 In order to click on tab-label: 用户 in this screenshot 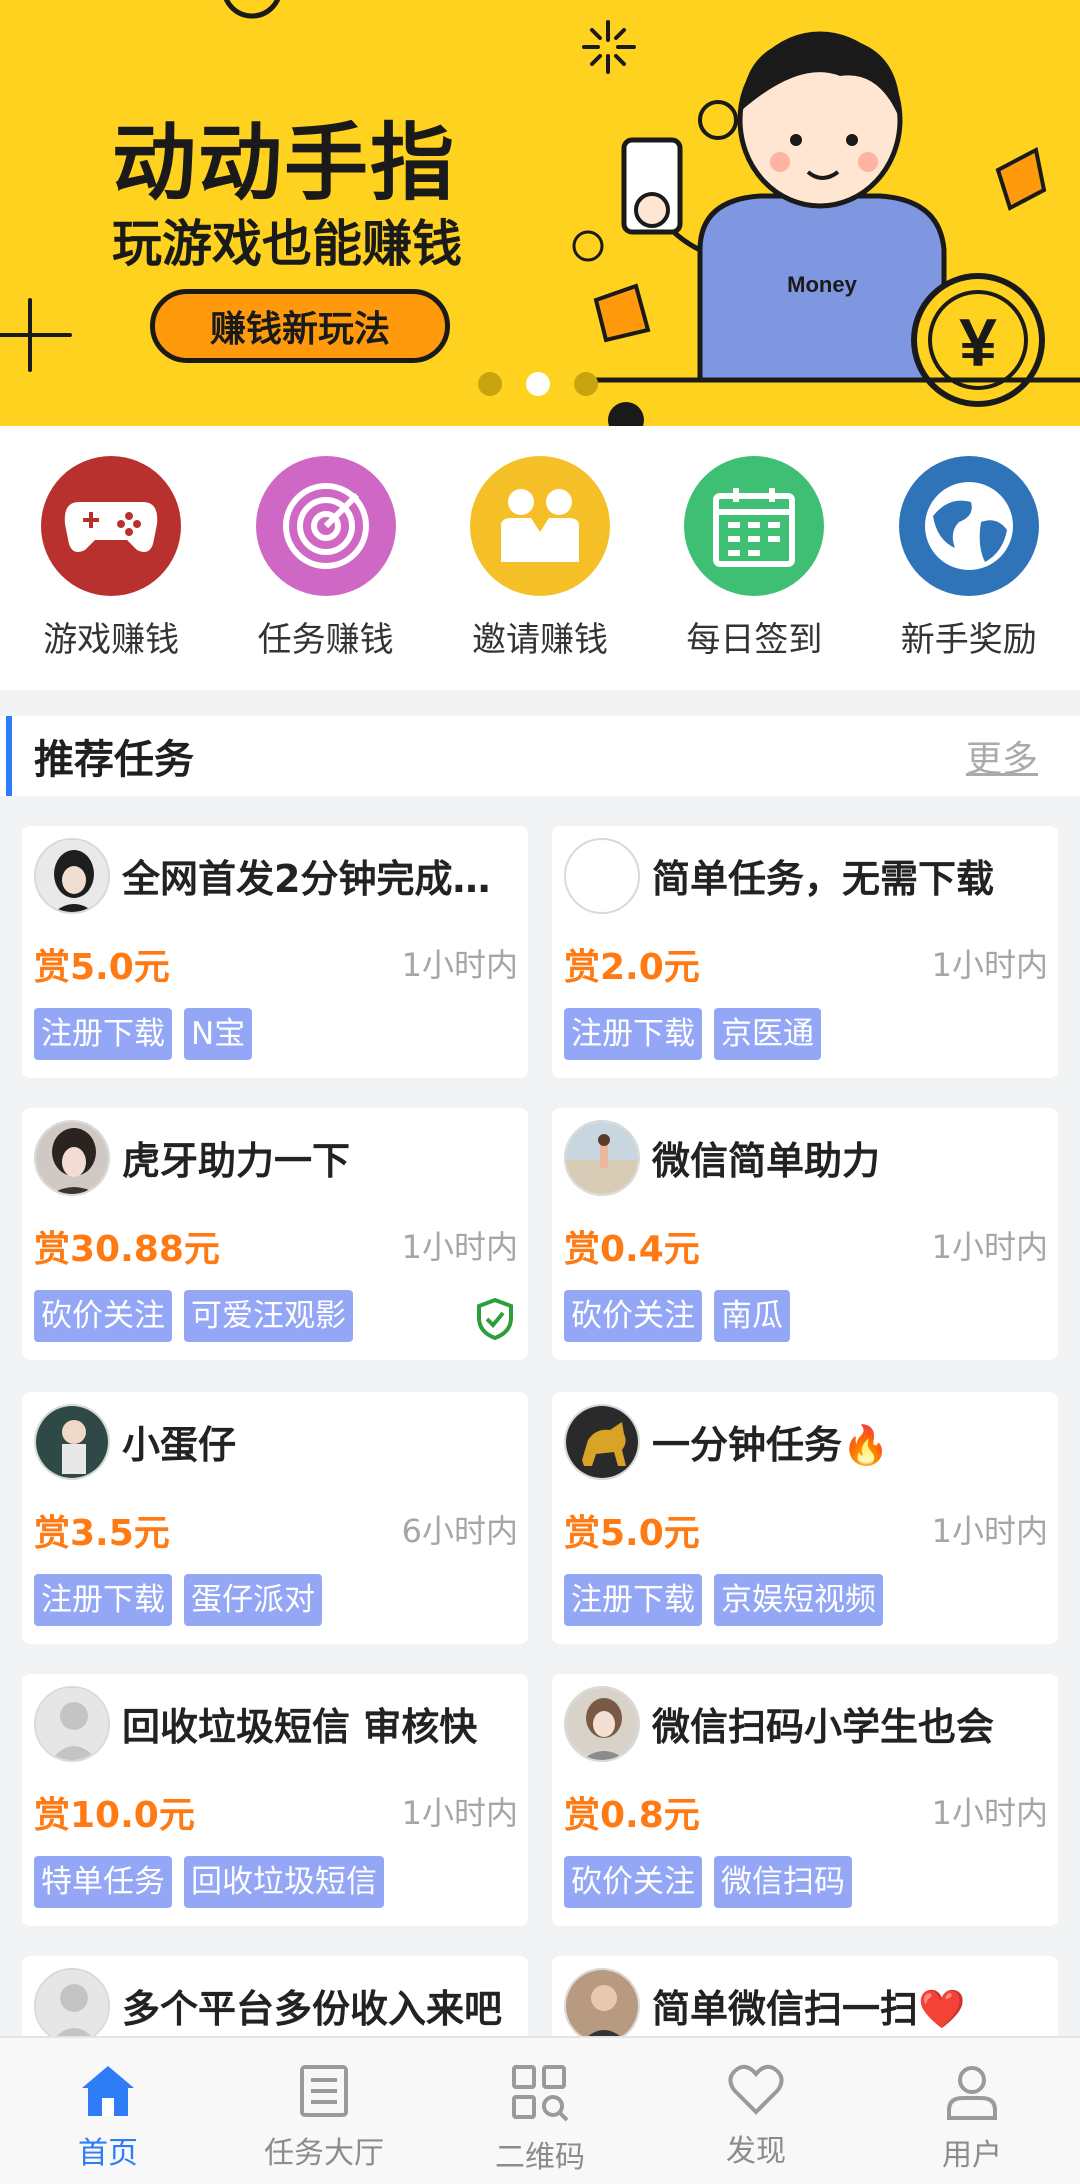, I will do `click(972, 2155)`.